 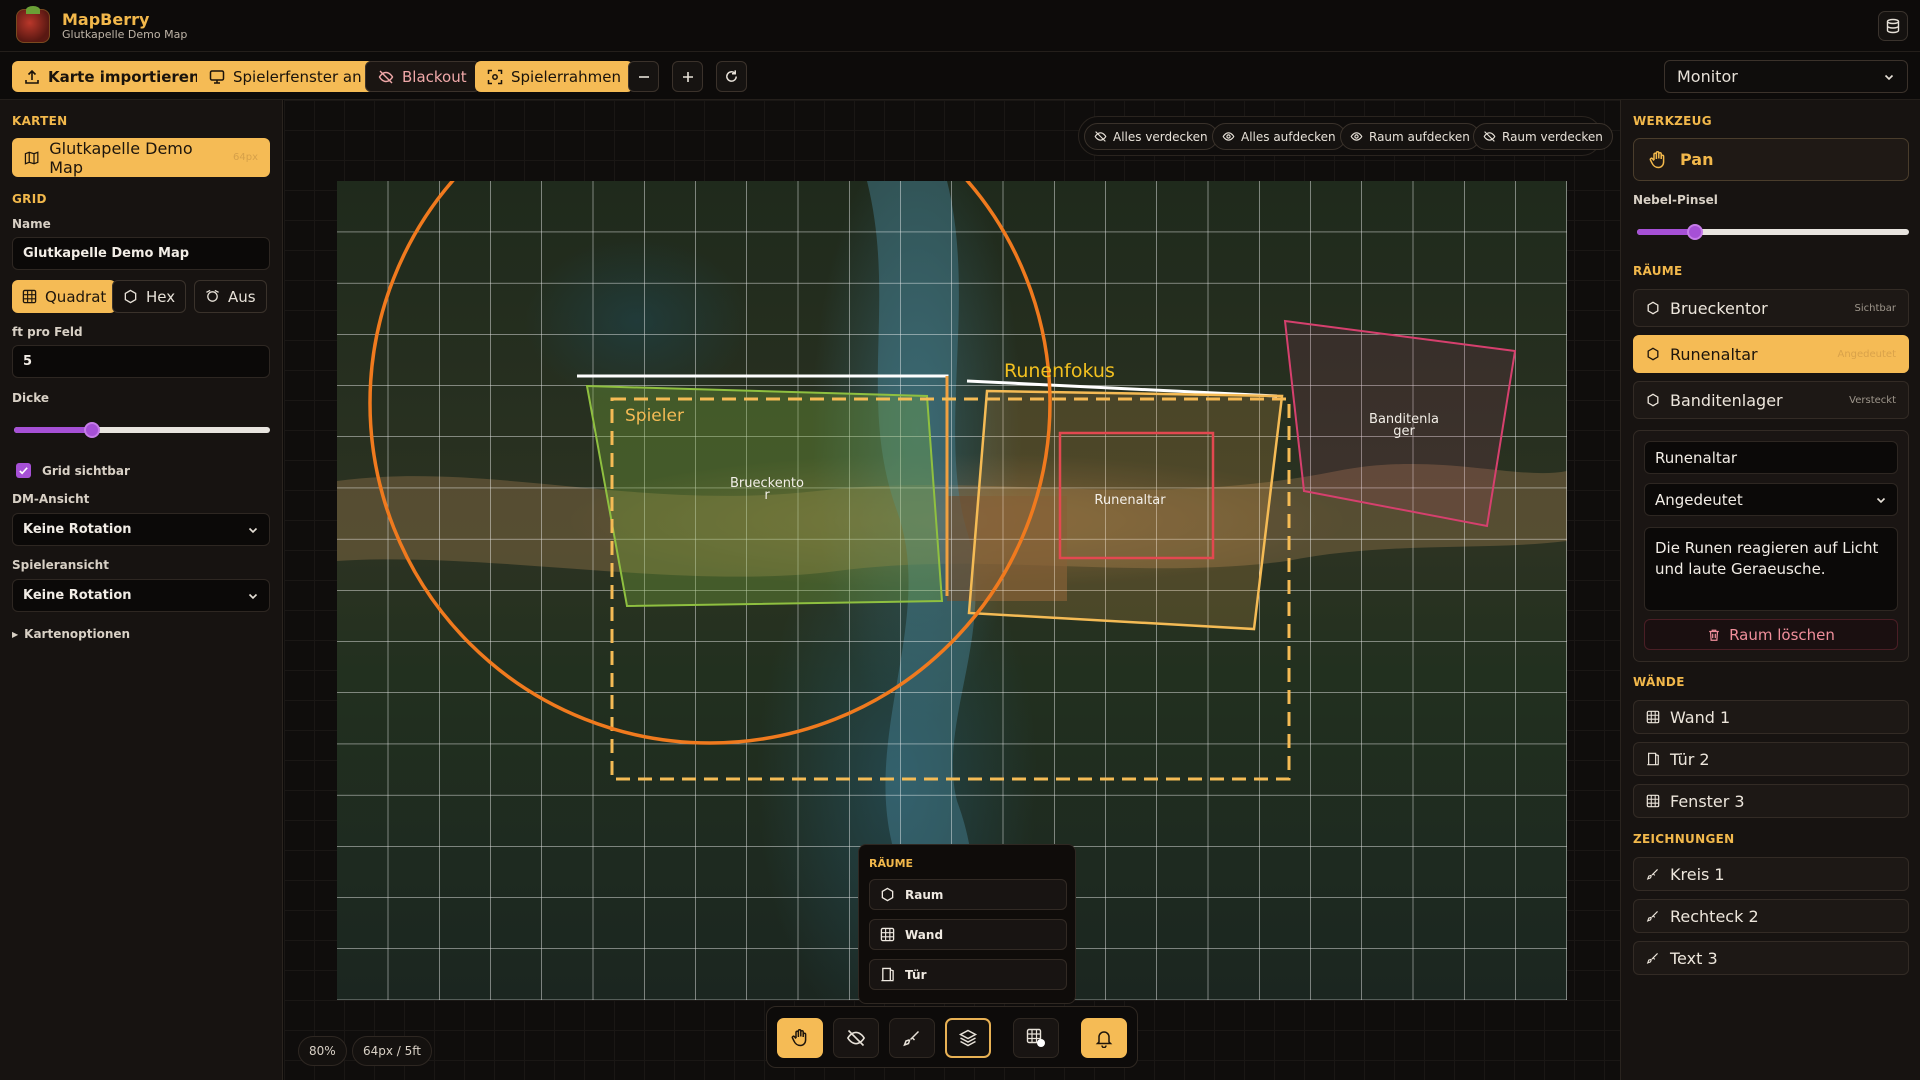 I want to click on room-item-name: Brueckentor, so click(x=1719, y=308).